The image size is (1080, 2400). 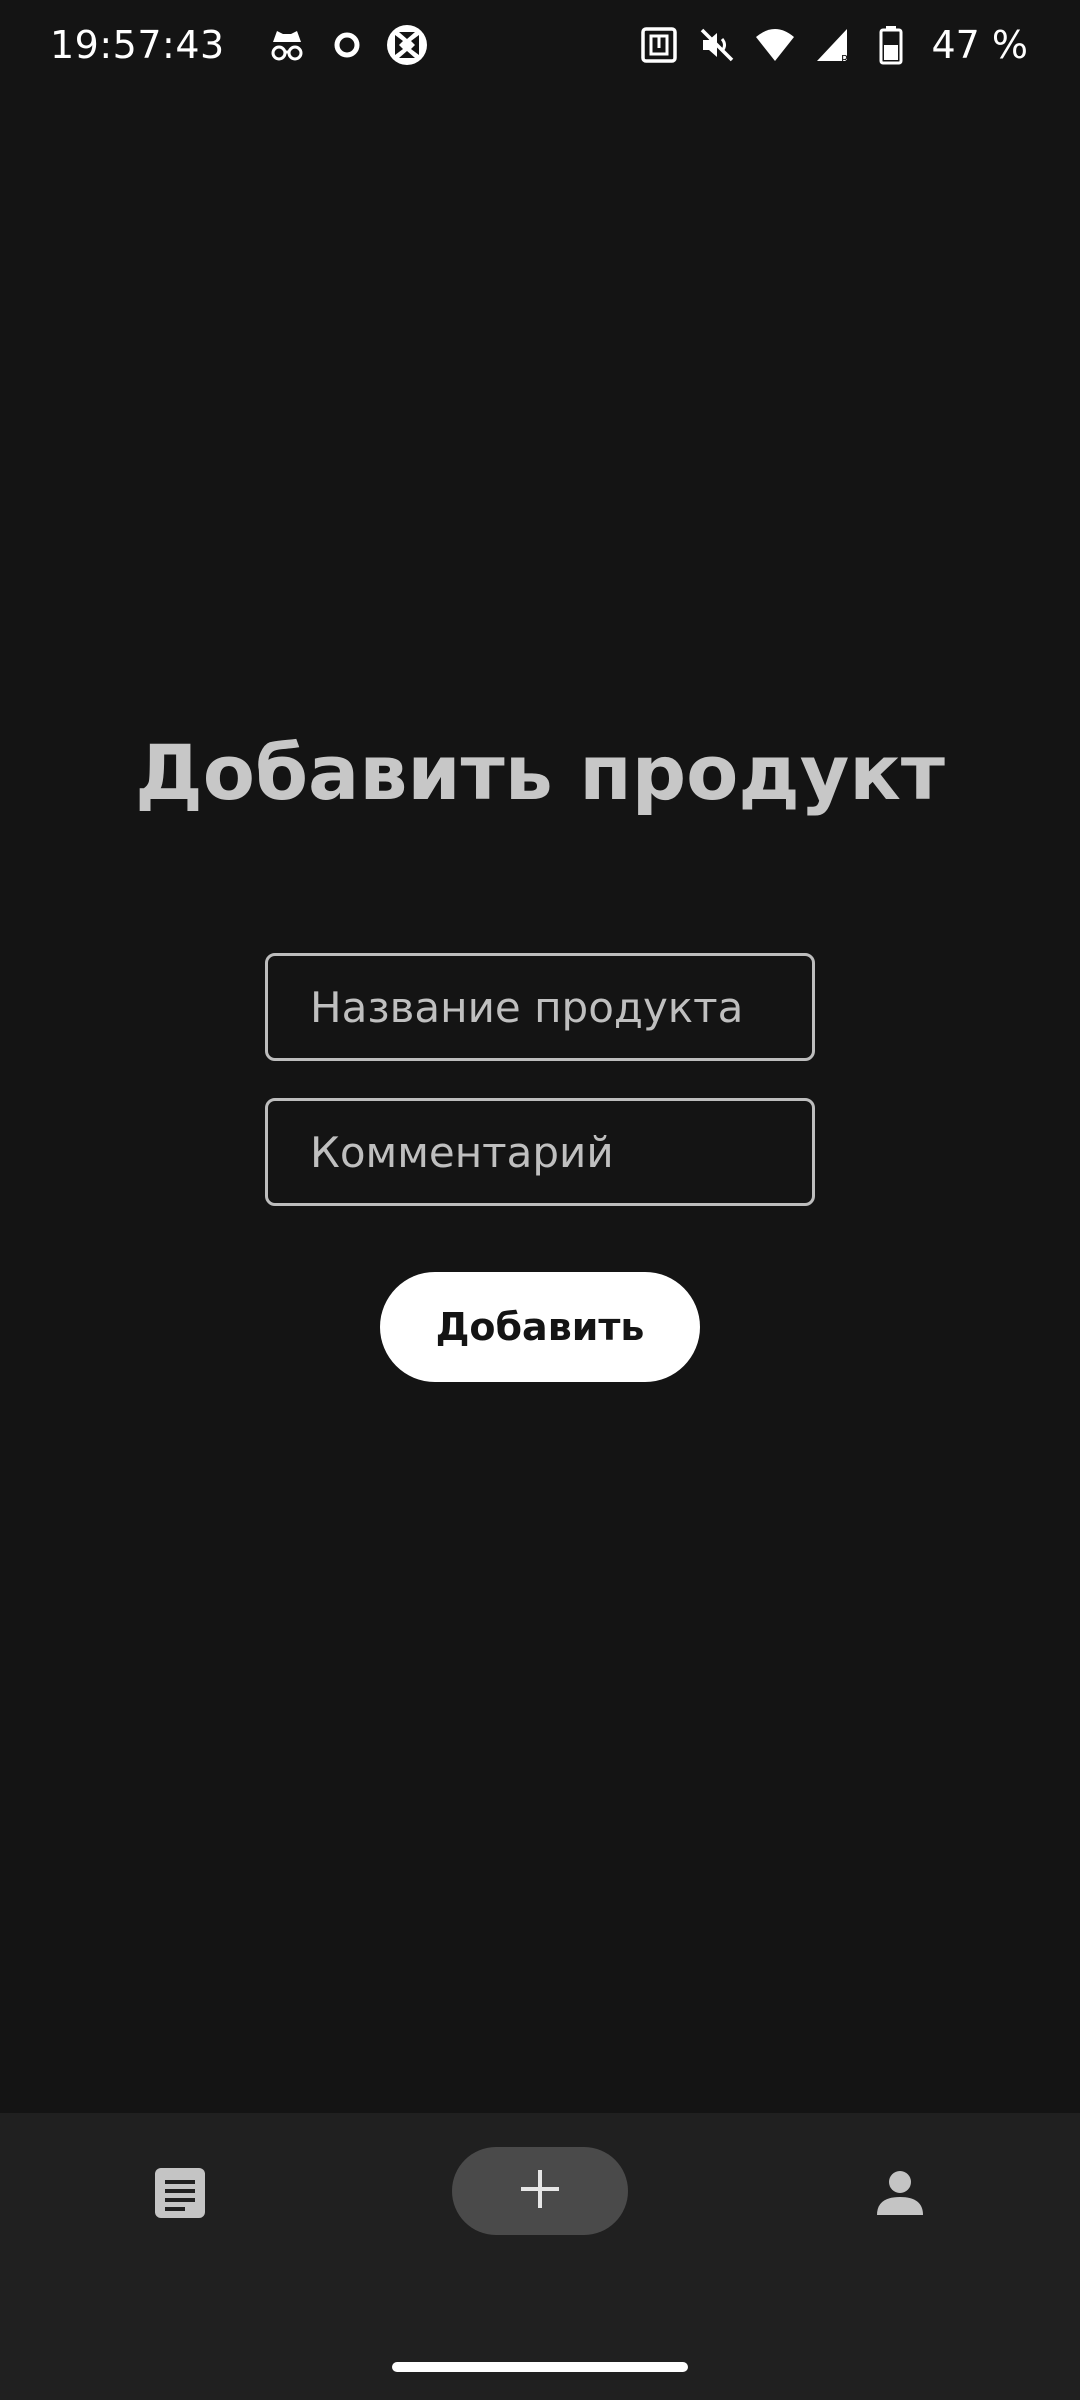 What do you see at coordinates (845, 59) in the screenshot?
I see `svg-text: R` at bounding box center [845, 59].